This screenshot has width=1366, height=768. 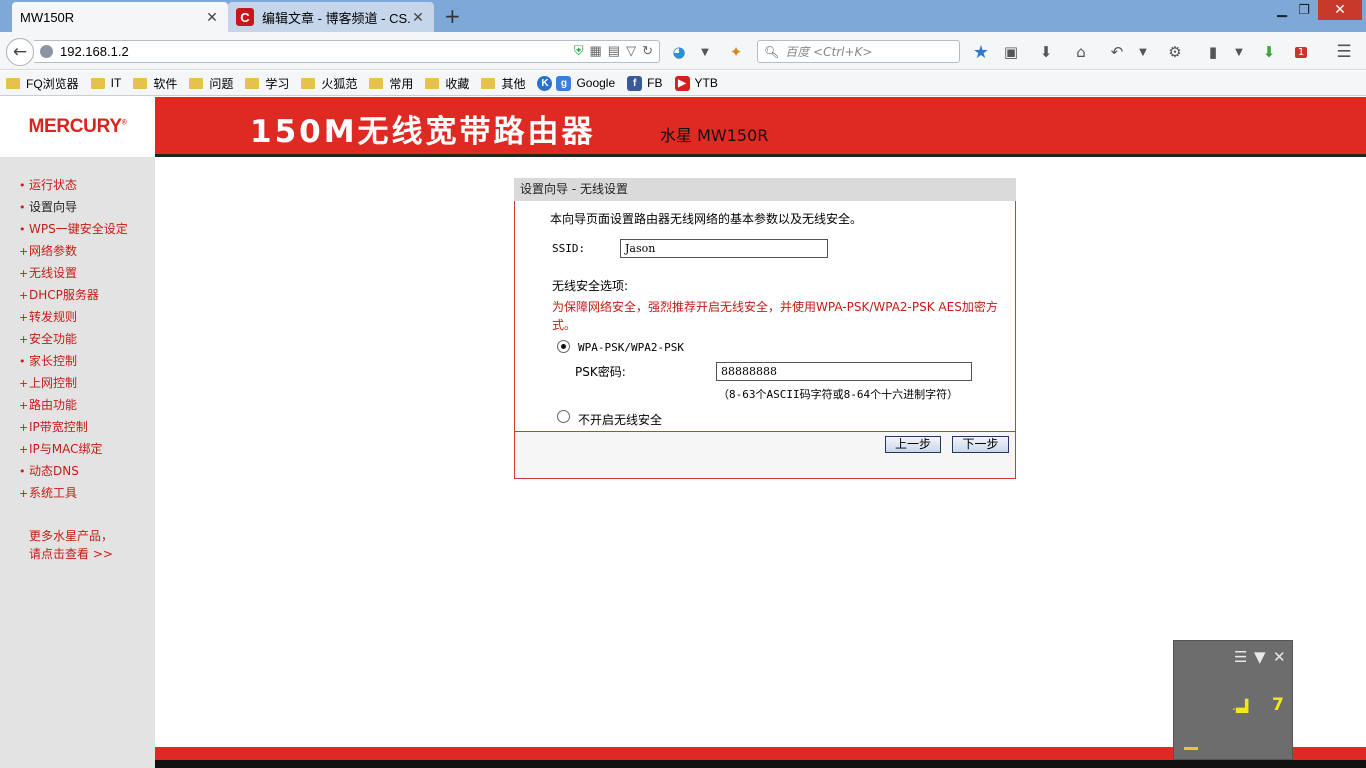 I want to click on sidebar-item-8: • 家长控制, so click(x=48, y=360).